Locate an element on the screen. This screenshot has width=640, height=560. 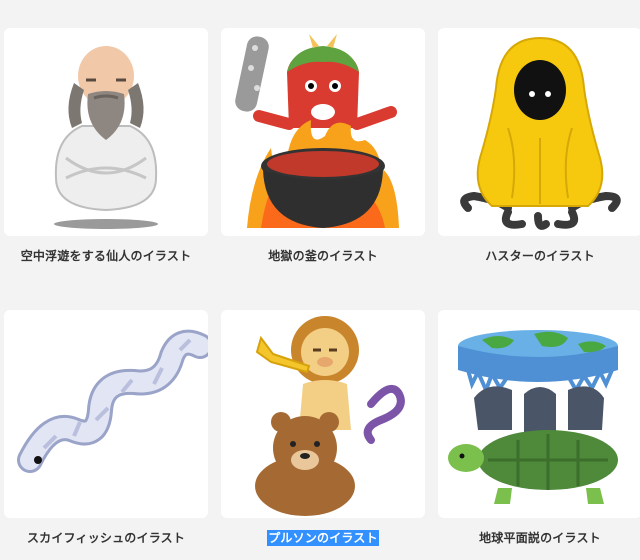
purson-icon is located at coordinates (330, 416).